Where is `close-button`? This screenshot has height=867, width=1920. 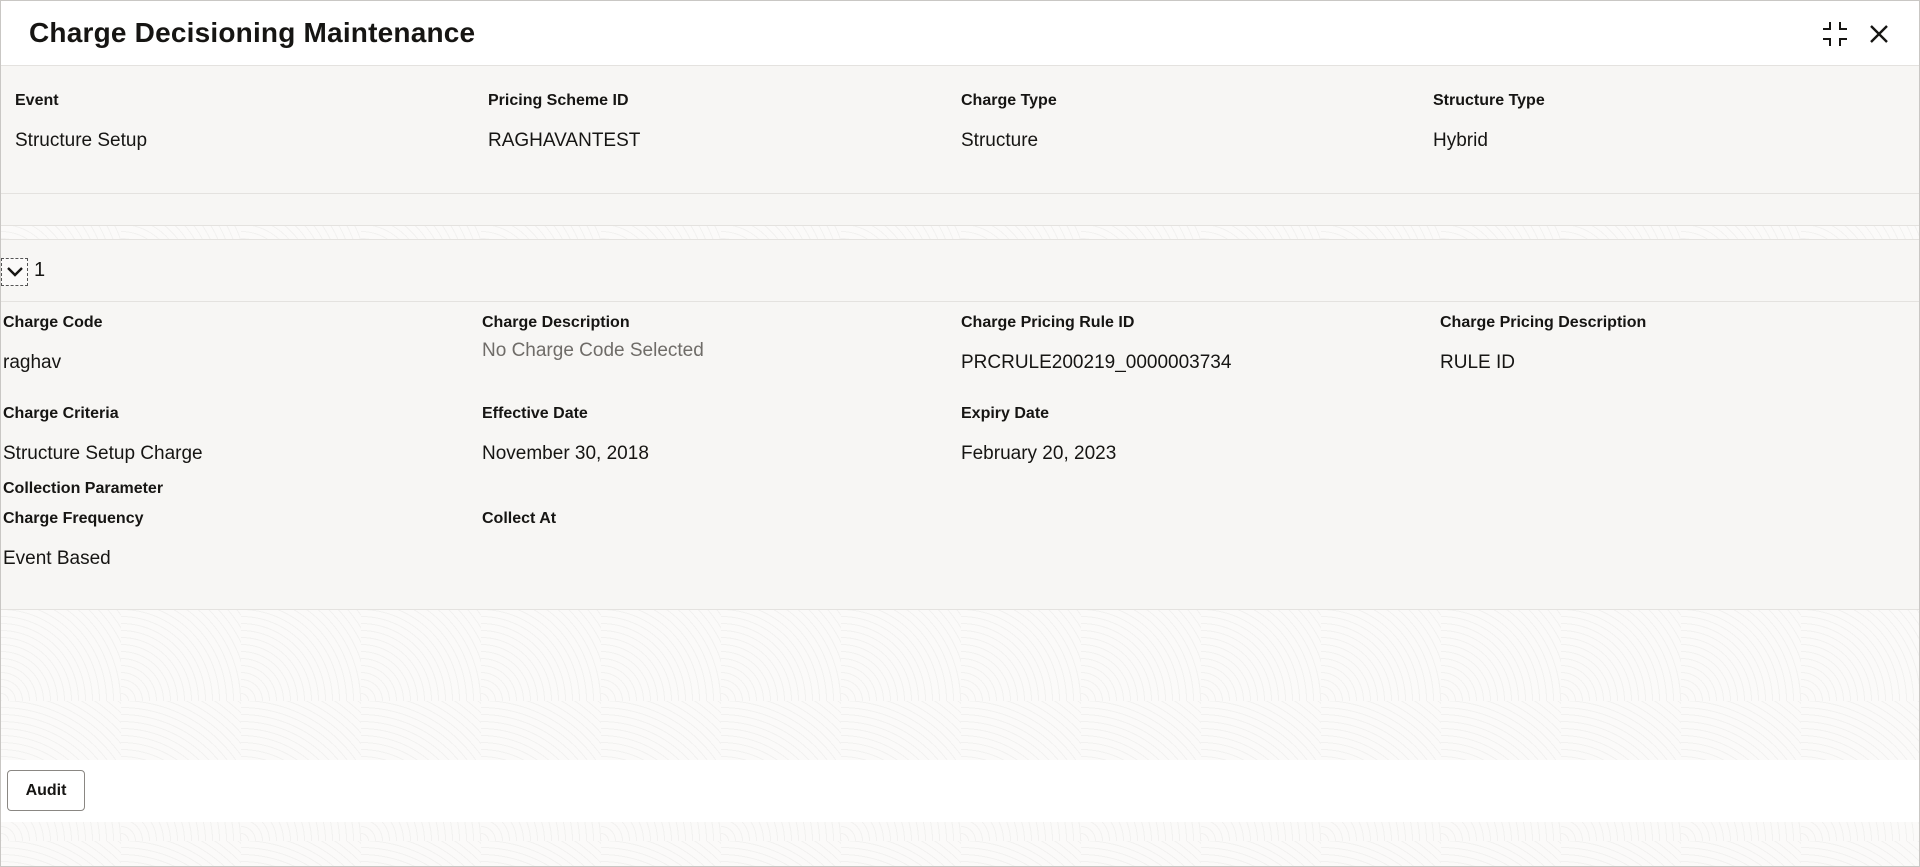 close-button is located at coordinates (1879, 34).